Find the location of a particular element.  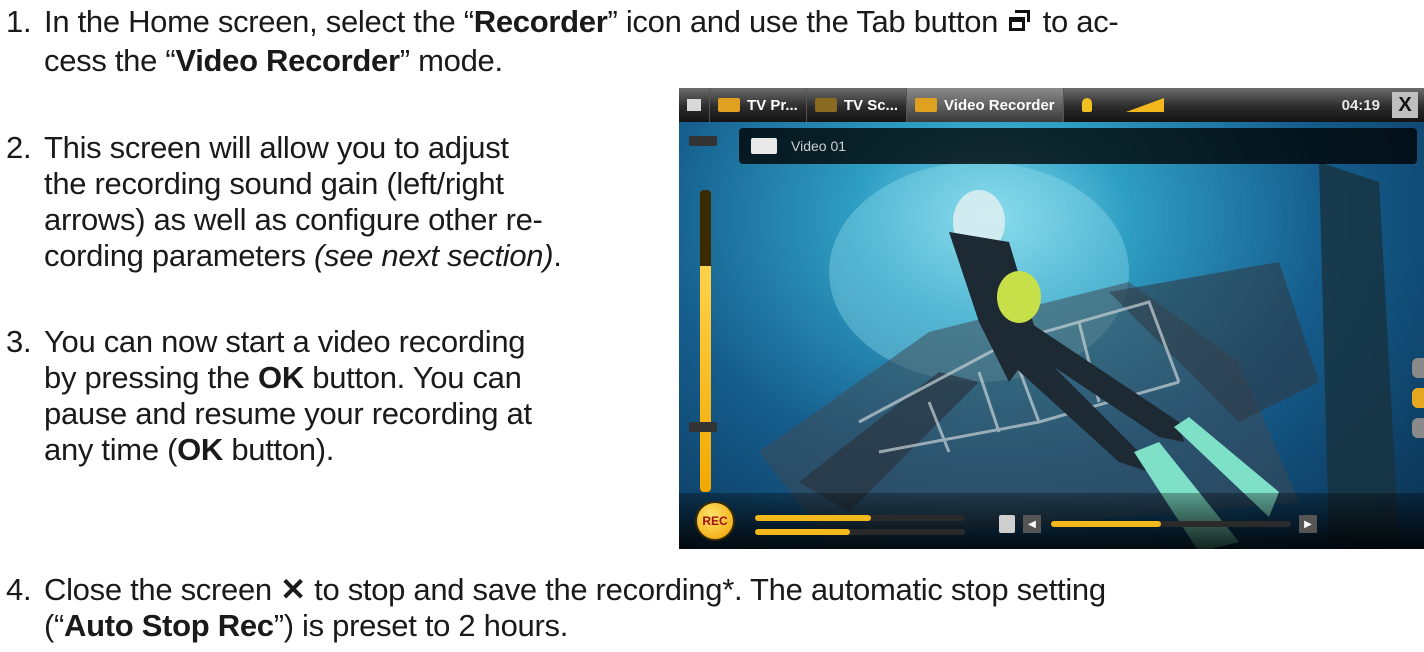

tab-menu-icon is located at coordinates (694, 105).